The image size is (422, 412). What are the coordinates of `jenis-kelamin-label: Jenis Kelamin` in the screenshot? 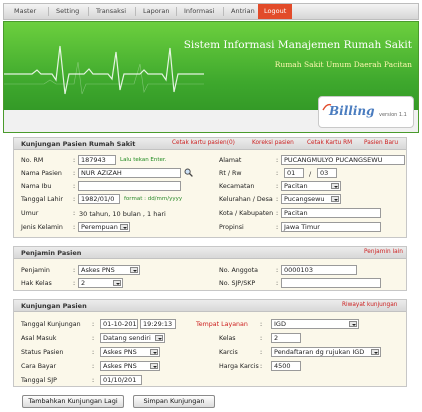 It's located at (42, 227).